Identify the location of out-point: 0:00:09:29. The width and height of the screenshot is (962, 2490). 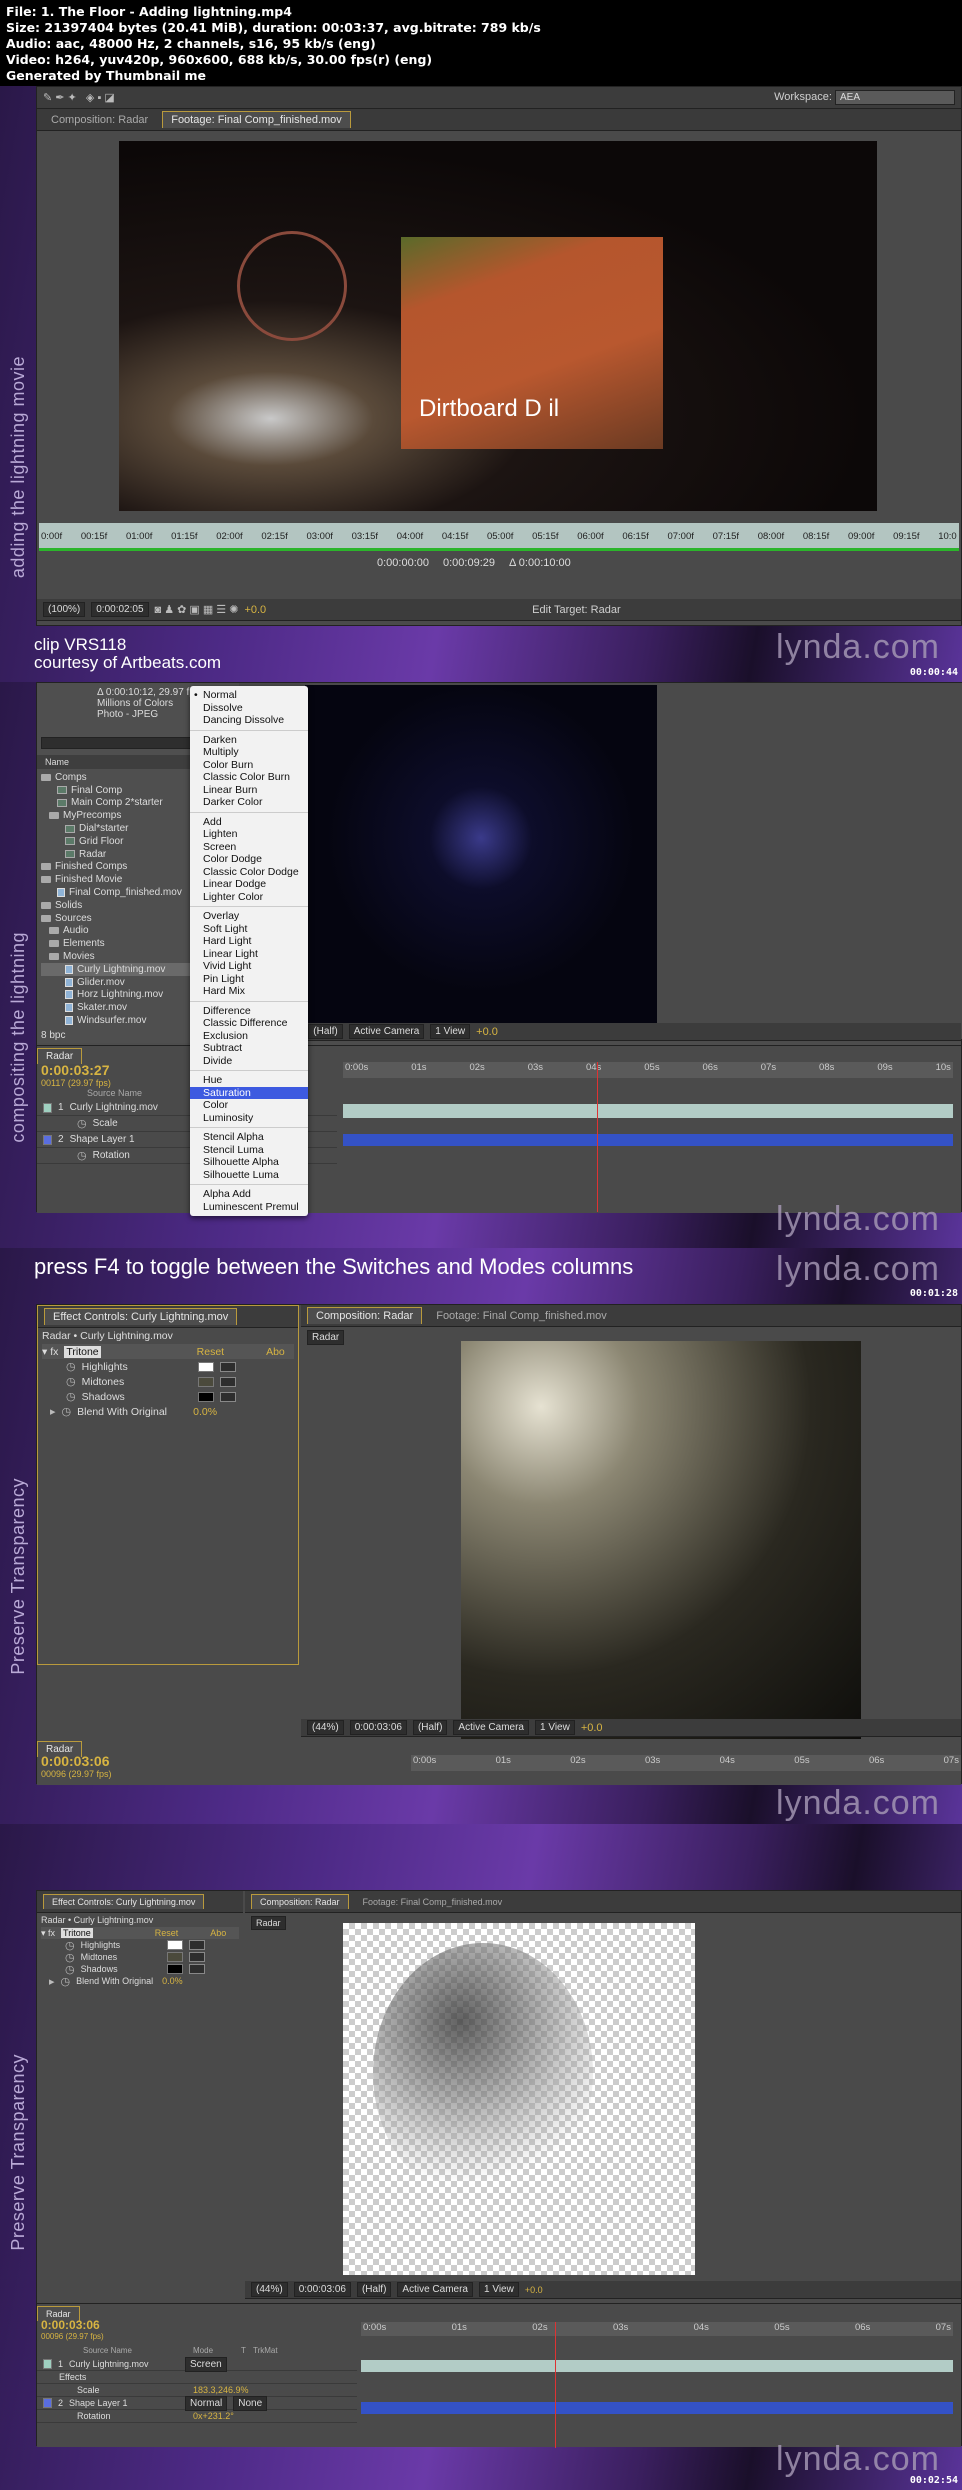
(469, 563).